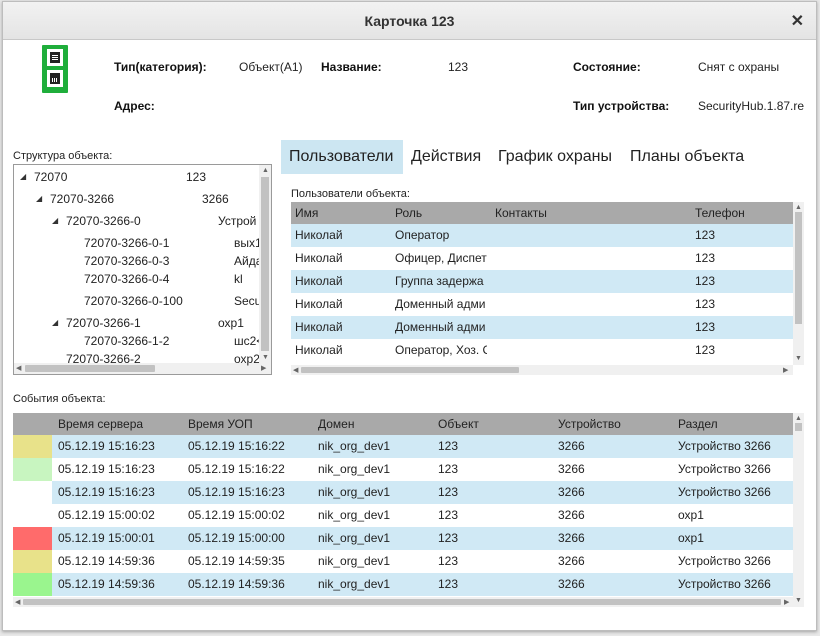 This screenshot has width=820, height=636. Describe the element at coordinates (160, 67) in the screenshot. I see `type-label: Тип(категория):` at that location.